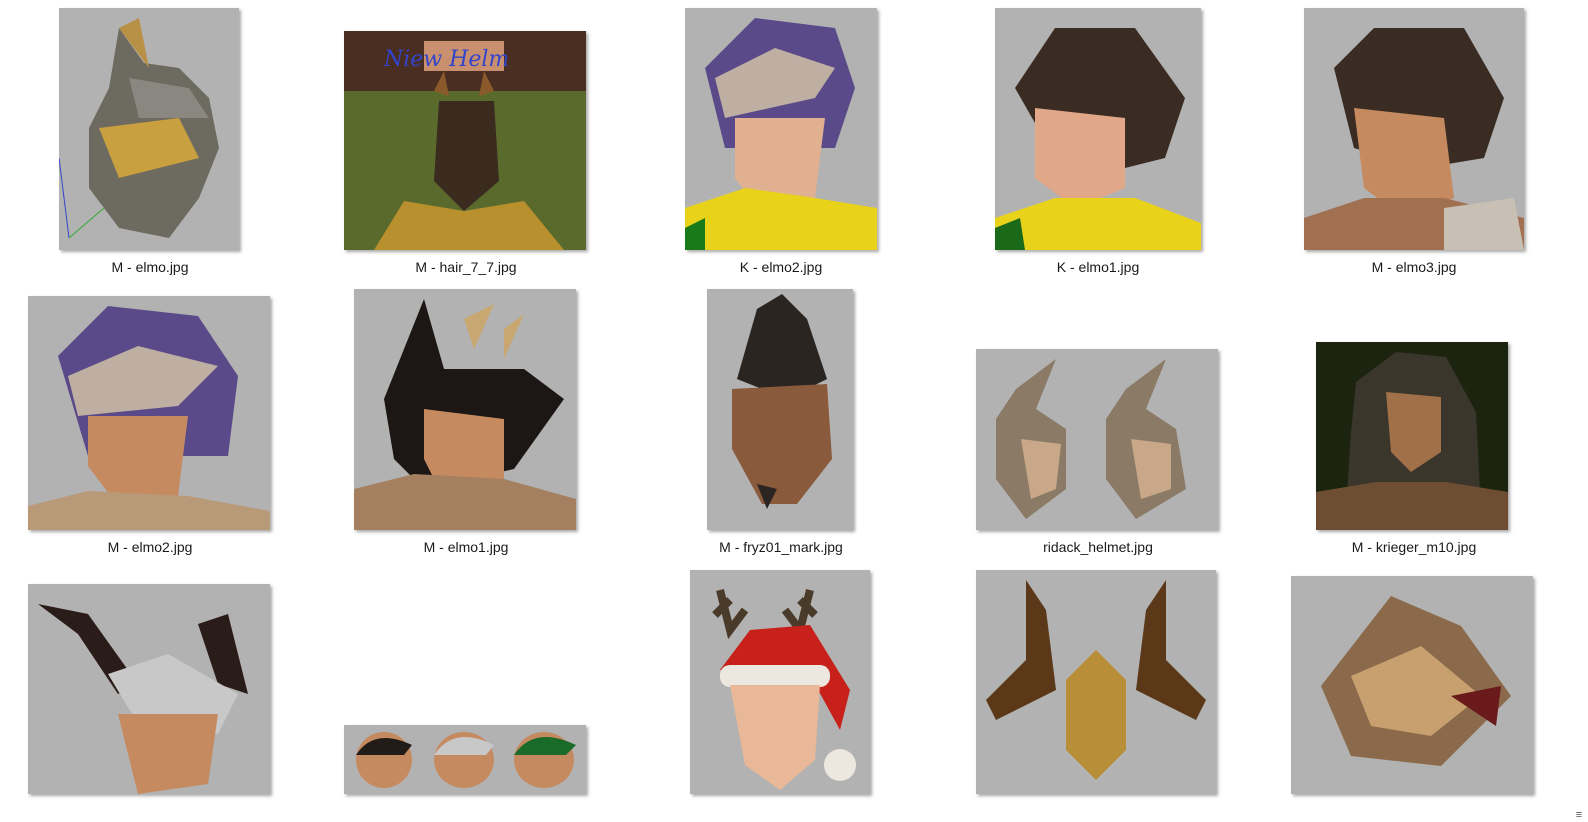  Describe the element at coordinates (780, 409) in the screenshot. I see `mohawk-head-icon` at that location.